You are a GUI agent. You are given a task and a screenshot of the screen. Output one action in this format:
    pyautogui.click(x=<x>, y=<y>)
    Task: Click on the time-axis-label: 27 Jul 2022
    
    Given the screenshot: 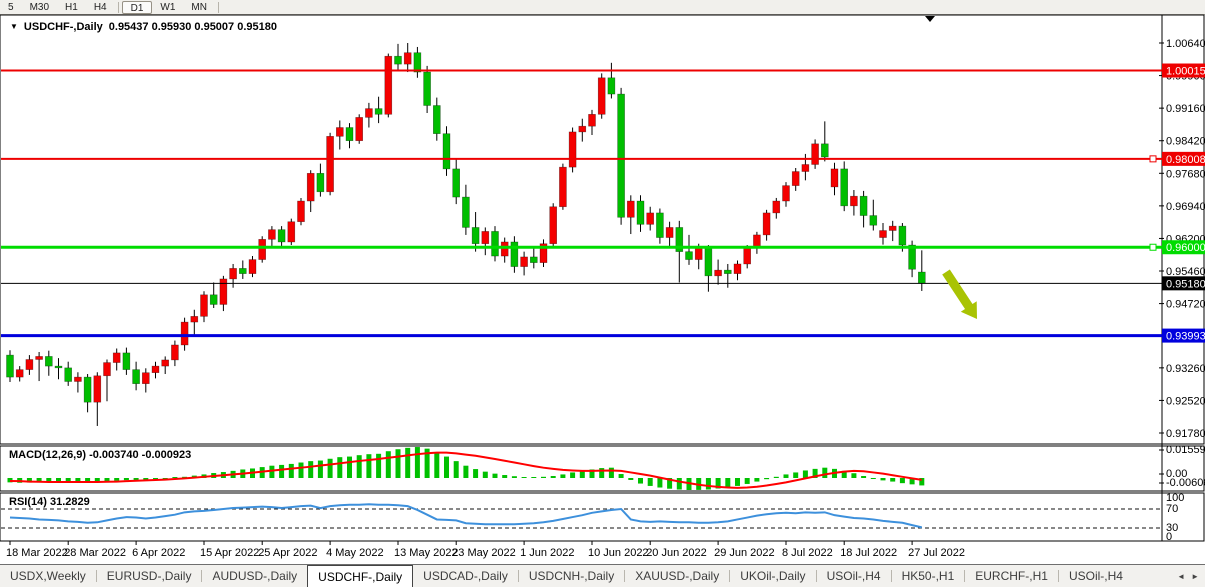 What is the action you would take?
    pyautogui.click(x=936, y=553)
    